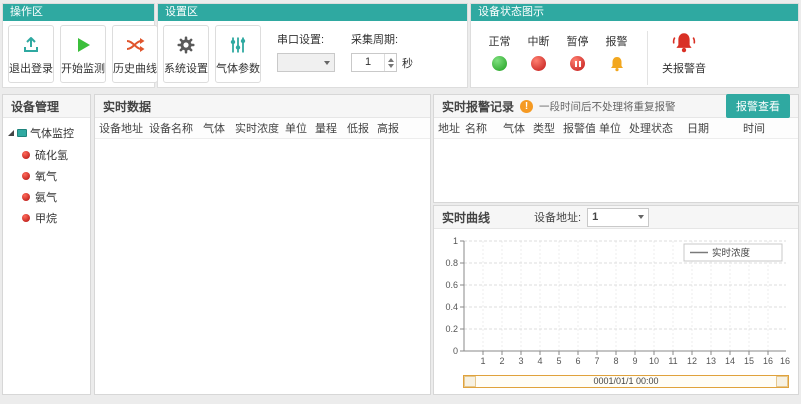 This screenshot has height=404, width=801. Describe the element at coordinates (596, 361) in the screenshot. I see `x-tick-label: 7` at that location.